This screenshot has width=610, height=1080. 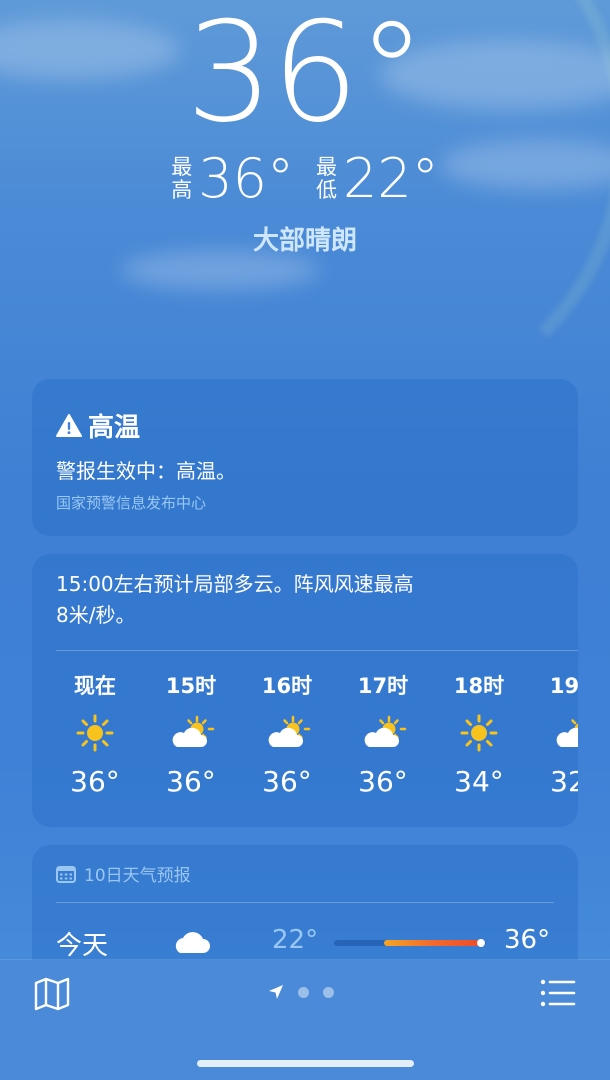 I want to click on location-arrow-icon, so click(x=276, y=992).